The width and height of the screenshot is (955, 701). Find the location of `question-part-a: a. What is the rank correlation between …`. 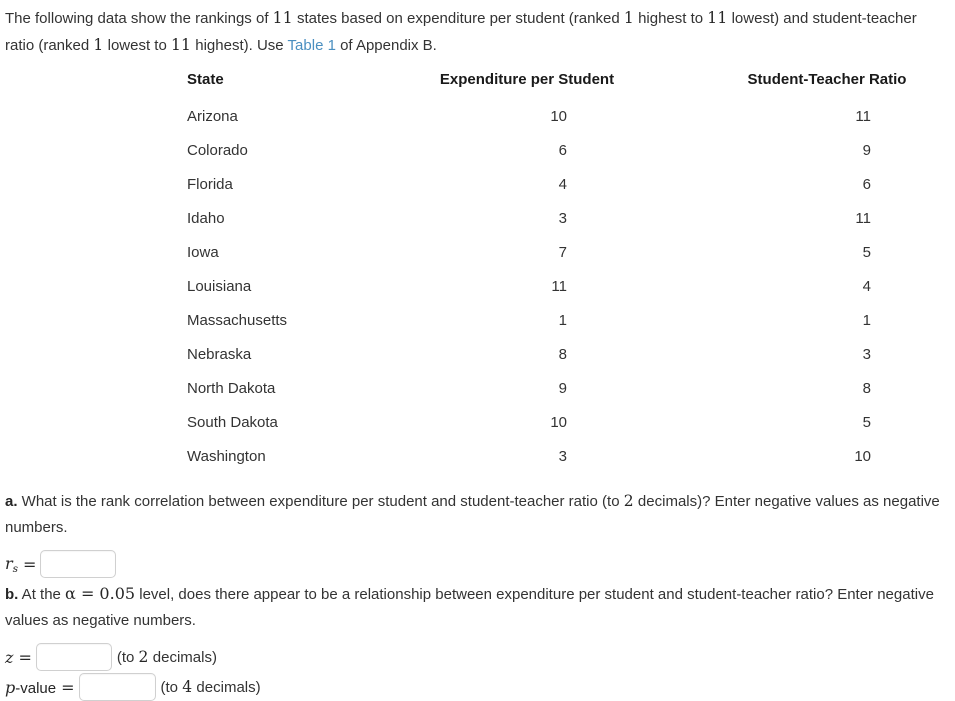

question-part-a: a. What is the rank correlation between … is located at coordinates (477, 514).